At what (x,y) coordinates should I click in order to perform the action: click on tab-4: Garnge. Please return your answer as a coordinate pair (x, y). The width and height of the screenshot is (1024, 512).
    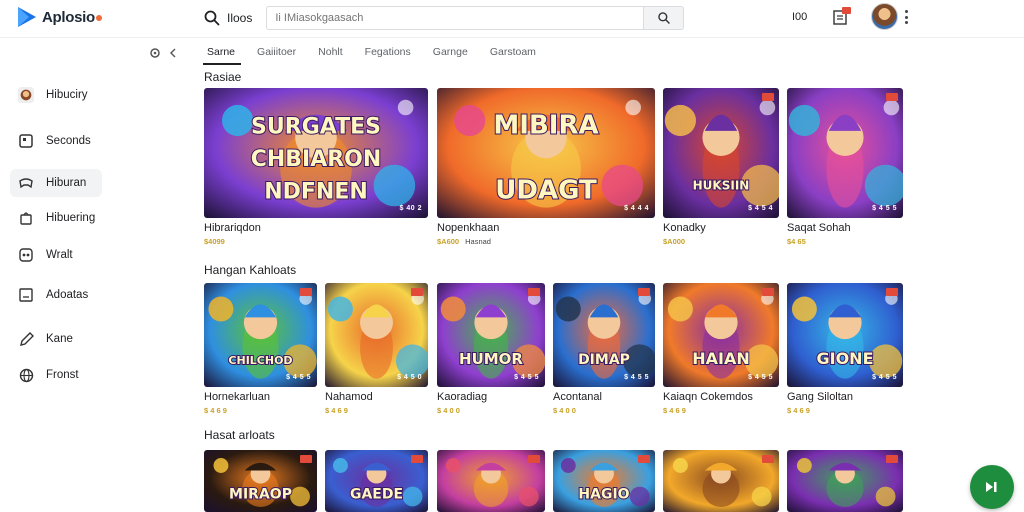
    Looking at the image, I should click on (451, 54).